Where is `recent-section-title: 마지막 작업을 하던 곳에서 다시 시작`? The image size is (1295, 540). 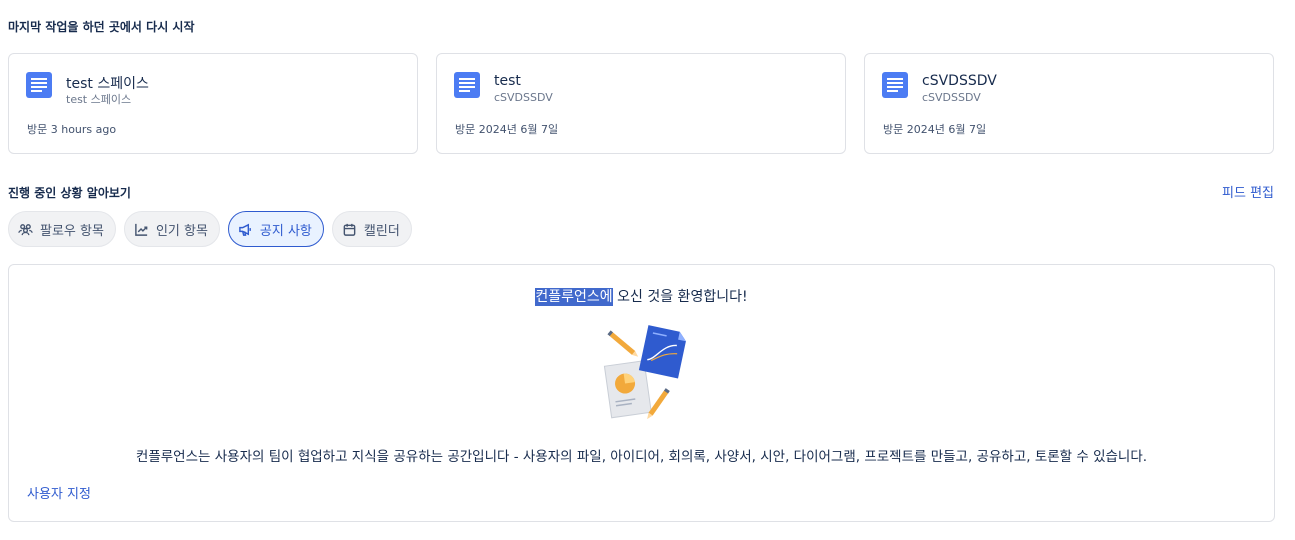
recent-section-title: 마지막 작업을 하던 곳에서 다시 시작 is located at coordinates (101, 27).